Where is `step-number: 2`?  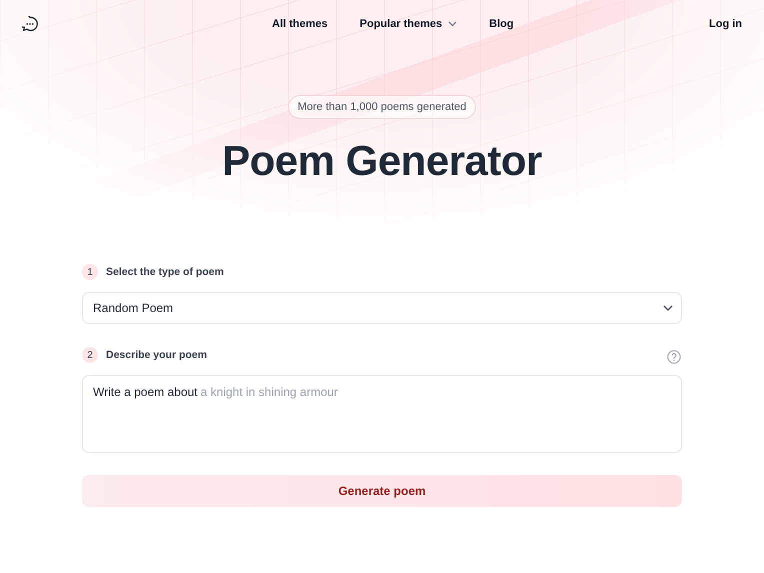
step-number: 2 is located at coordinates (90, 355).